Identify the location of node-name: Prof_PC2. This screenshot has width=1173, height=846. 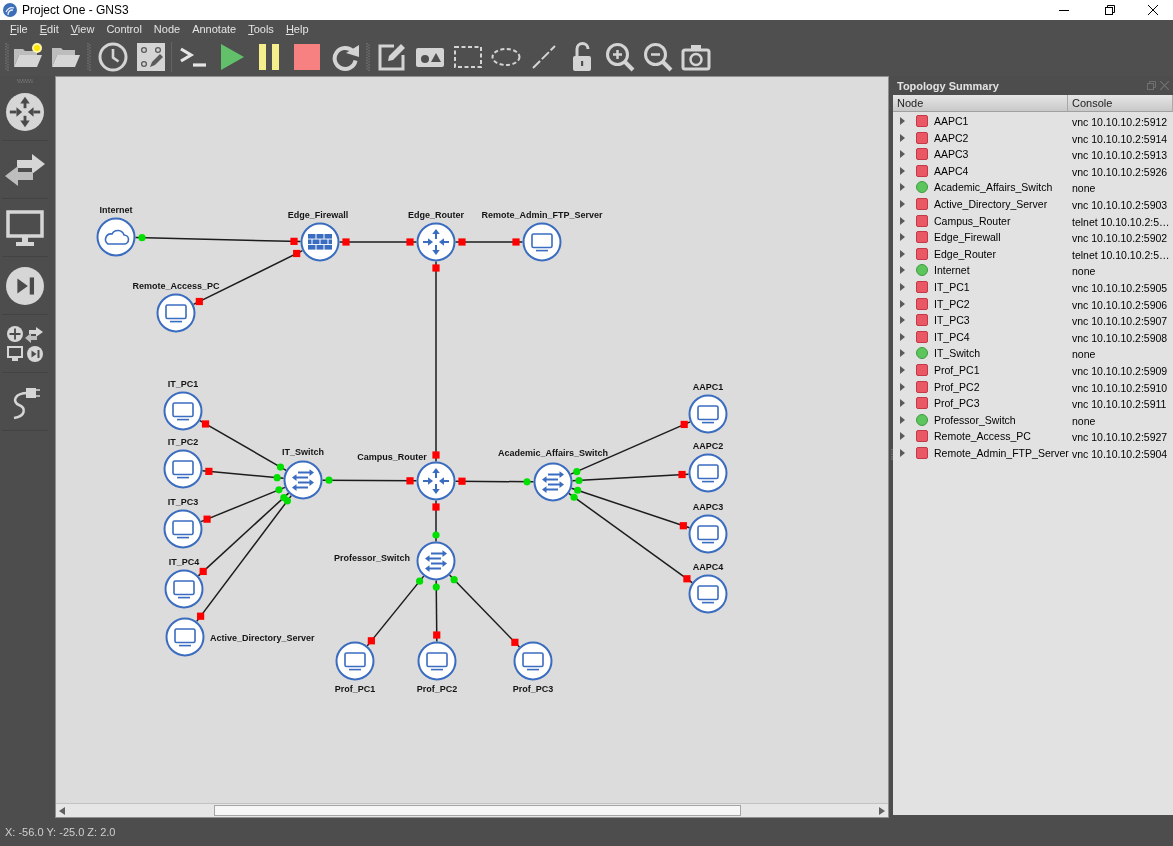
(957, 386).